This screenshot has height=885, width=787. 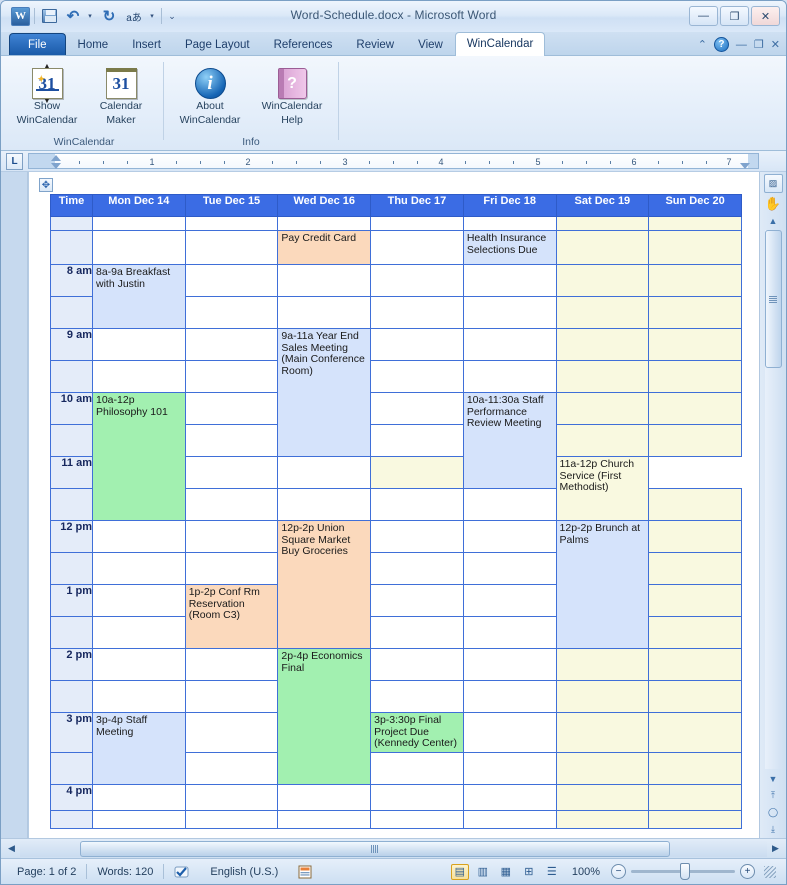 I want to click on restore-button: ❐, so click(x=734, y=16).